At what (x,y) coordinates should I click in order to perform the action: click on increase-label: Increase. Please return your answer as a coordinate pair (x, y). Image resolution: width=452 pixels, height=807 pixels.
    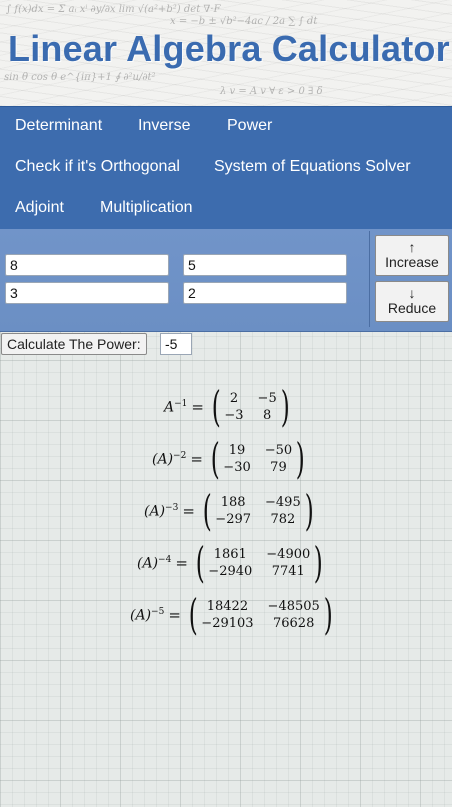
    Looking at the image, I should click on (412, 262).